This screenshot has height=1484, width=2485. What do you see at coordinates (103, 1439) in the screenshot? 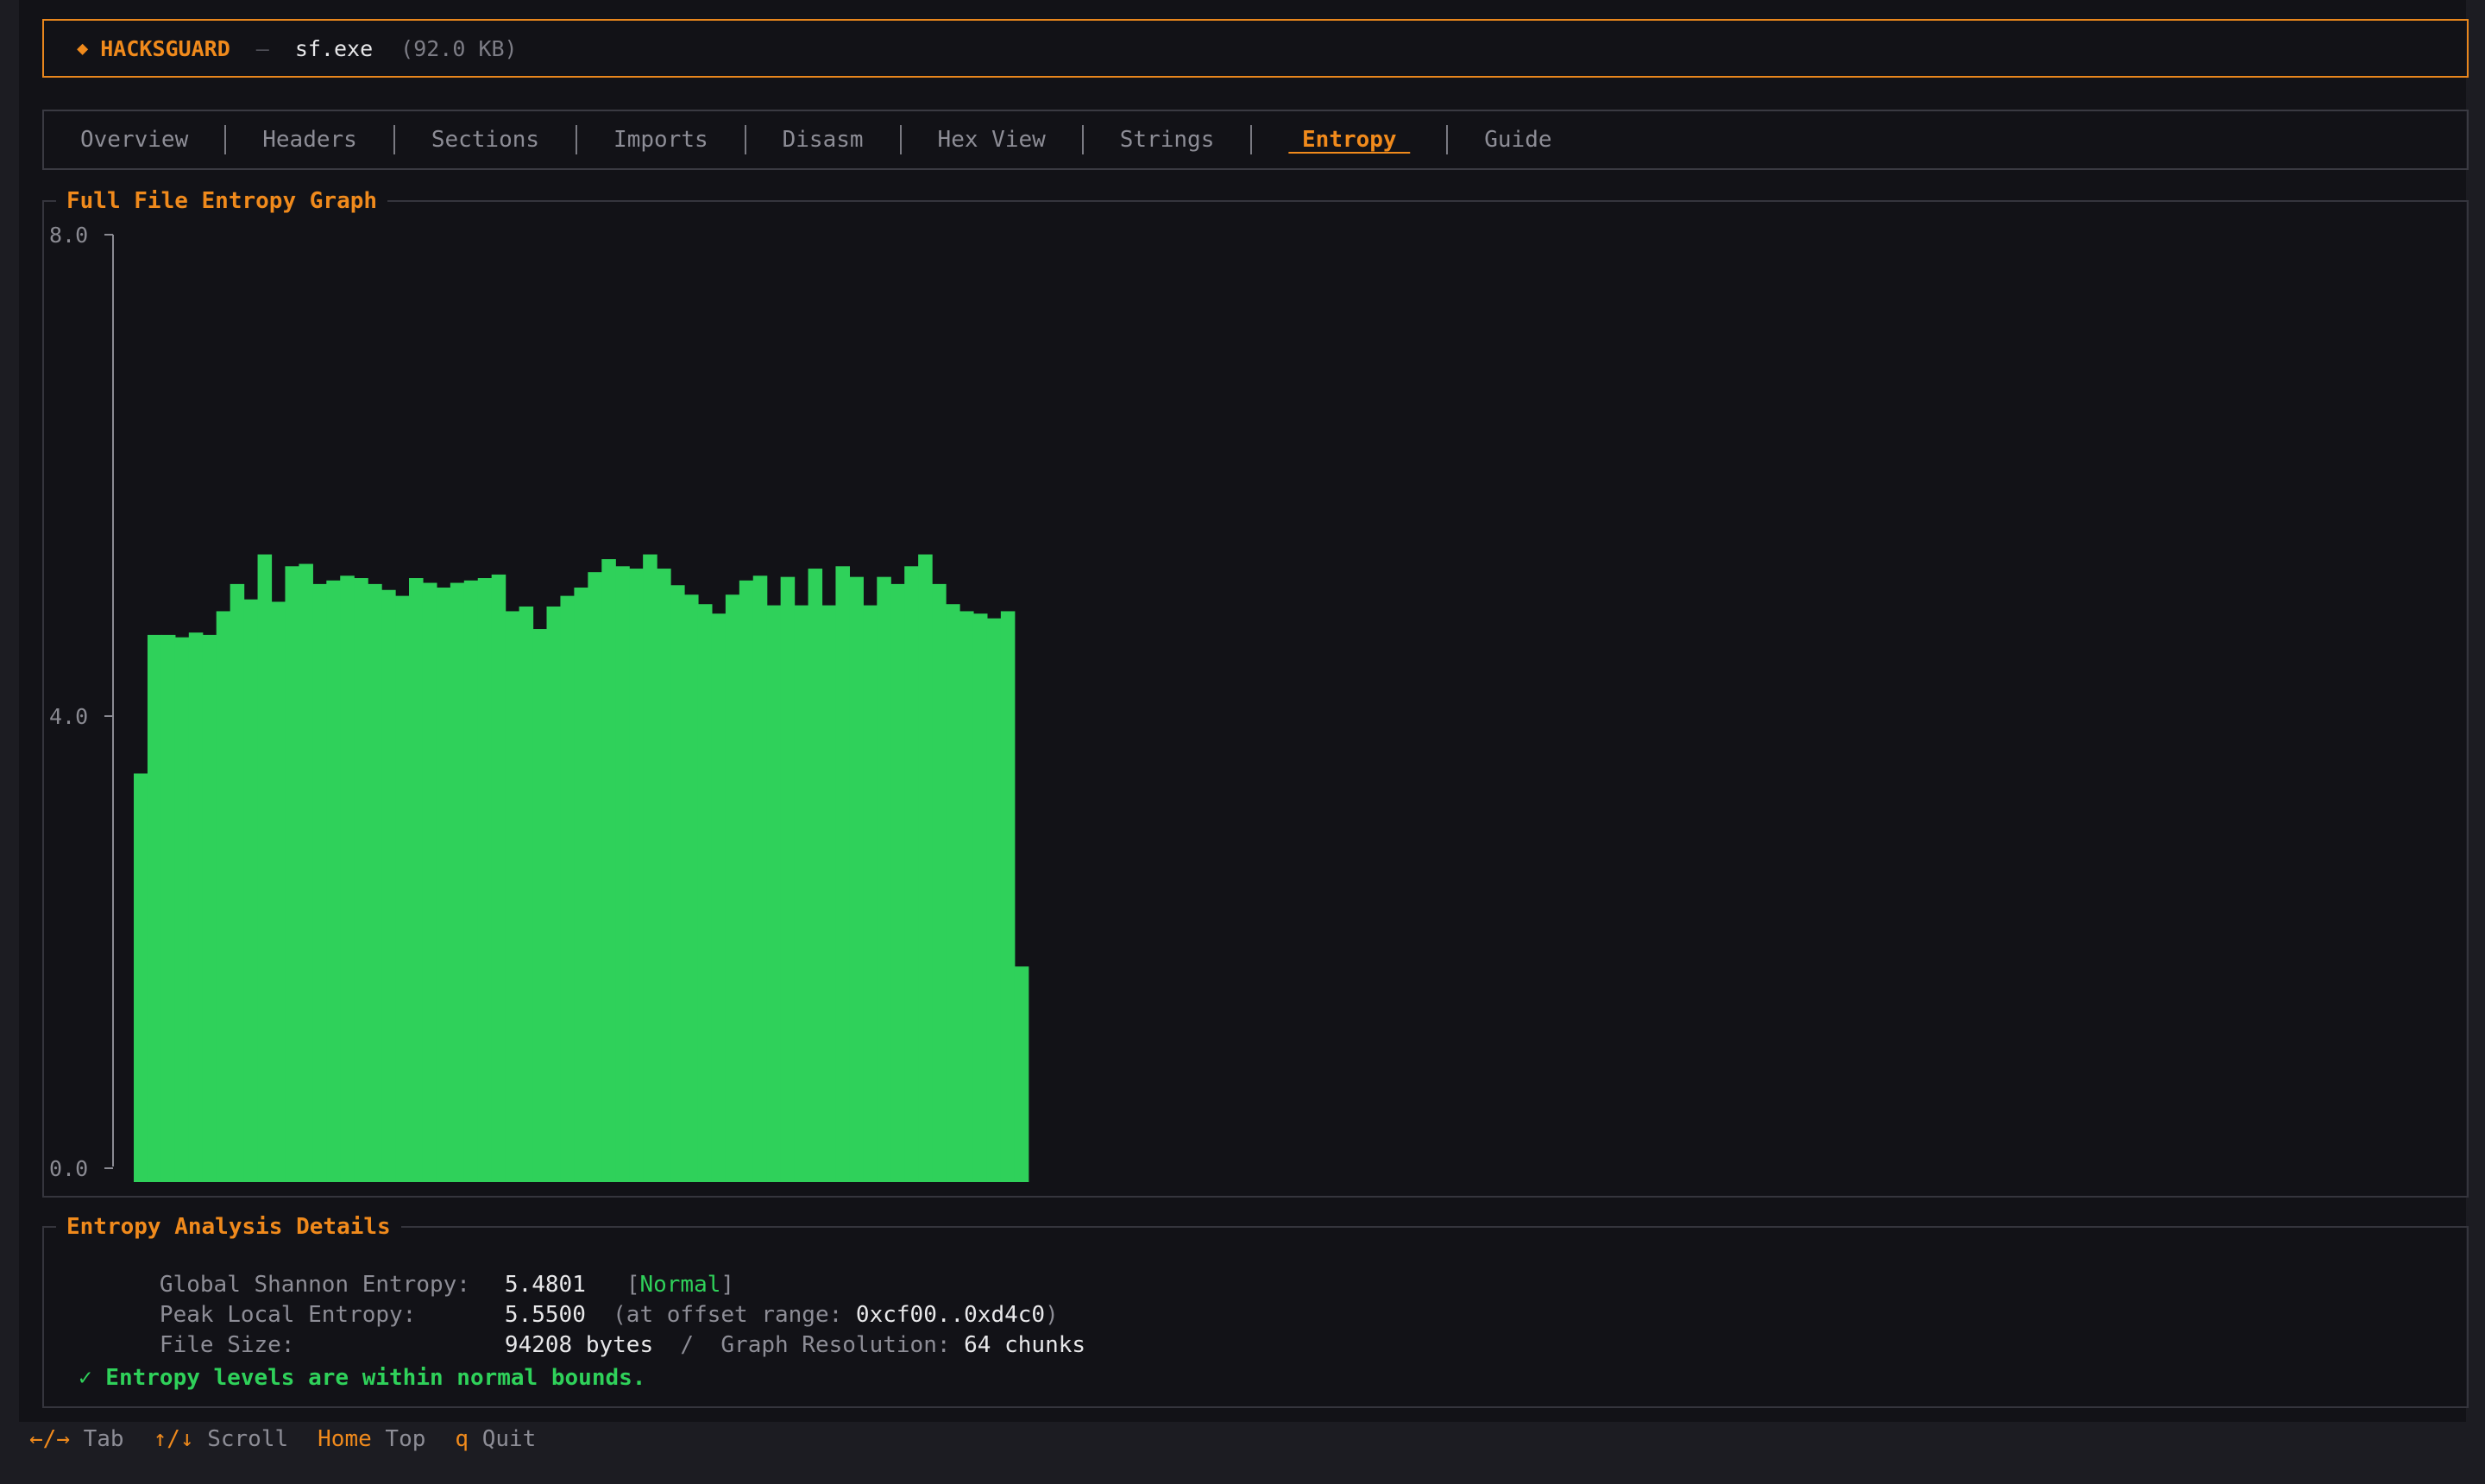
I see `key-tab-desc: Tab` at bounding box center [103, 1439].